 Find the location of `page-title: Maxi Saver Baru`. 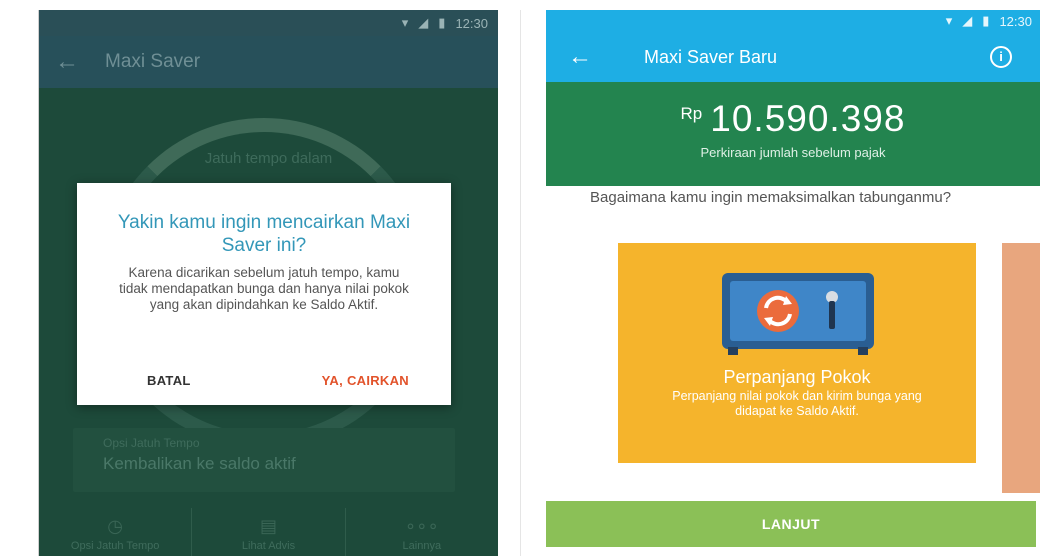

page-title: Maxi Saver Baru is located at coordinates (711, 56).